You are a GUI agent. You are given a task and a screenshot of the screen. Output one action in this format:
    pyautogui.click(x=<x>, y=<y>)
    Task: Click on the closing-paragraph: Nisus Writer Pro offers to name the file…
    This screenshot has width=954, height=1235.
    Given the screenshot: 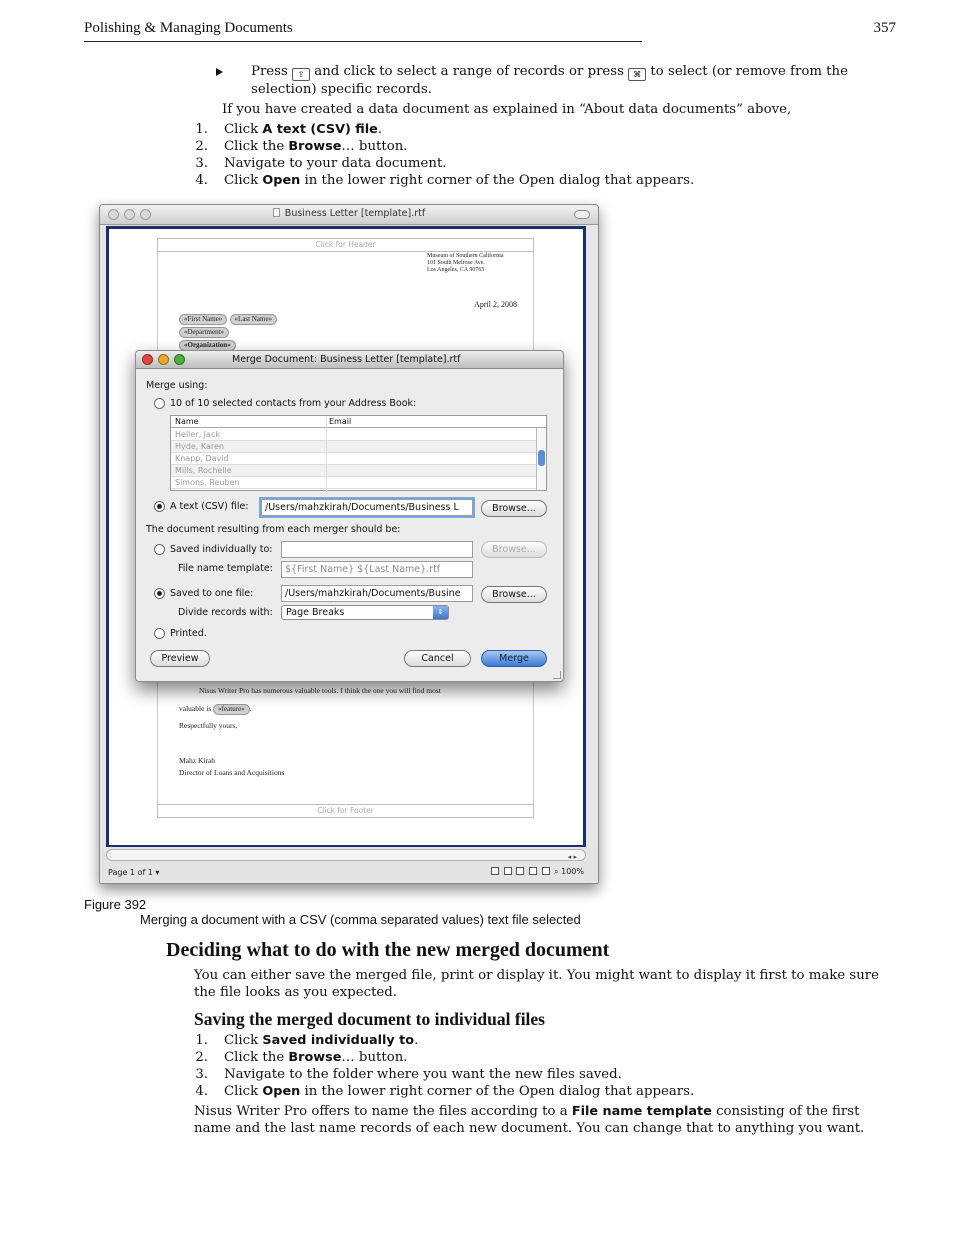 What is the action you would take?
    pyautogui.click(x=529, y=1120)
    